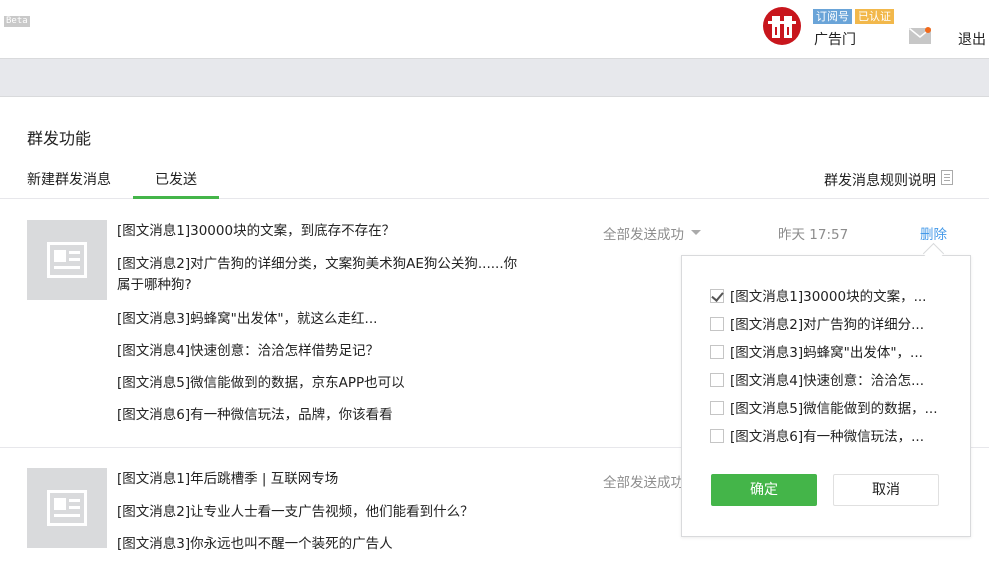  Describe the element at coordinates (933, 233) in the screenshot. I see `delete-button: 删除` at that location.